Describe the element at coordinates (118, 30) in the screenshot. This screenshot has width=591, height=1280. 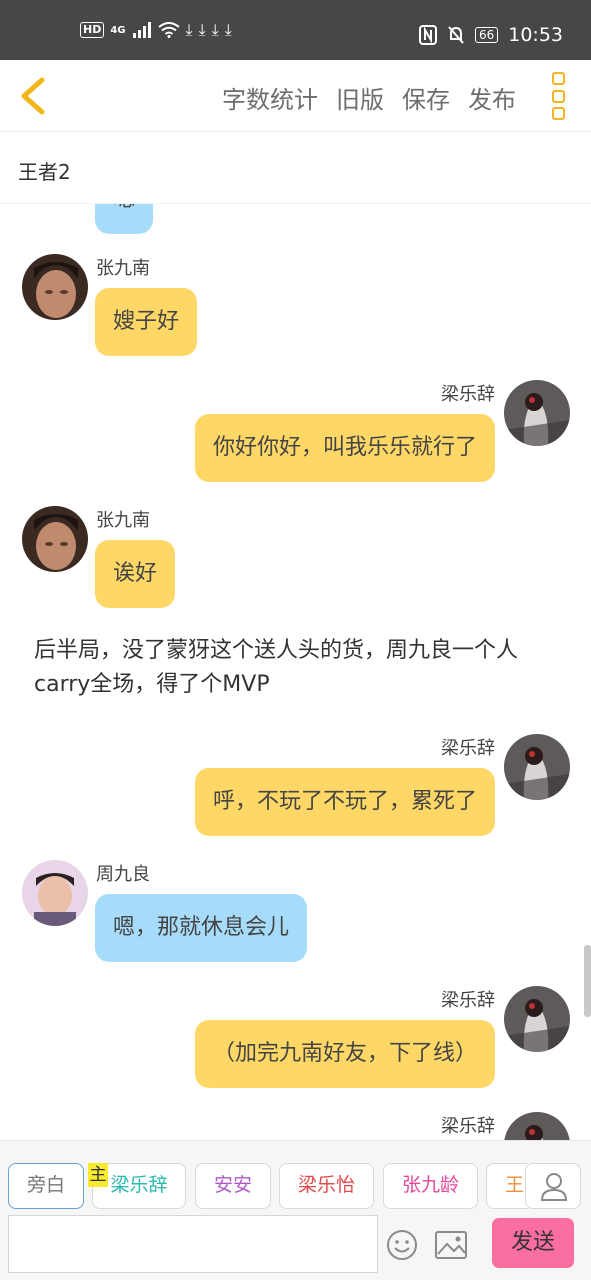
I see `network-type: 4G` at that location.